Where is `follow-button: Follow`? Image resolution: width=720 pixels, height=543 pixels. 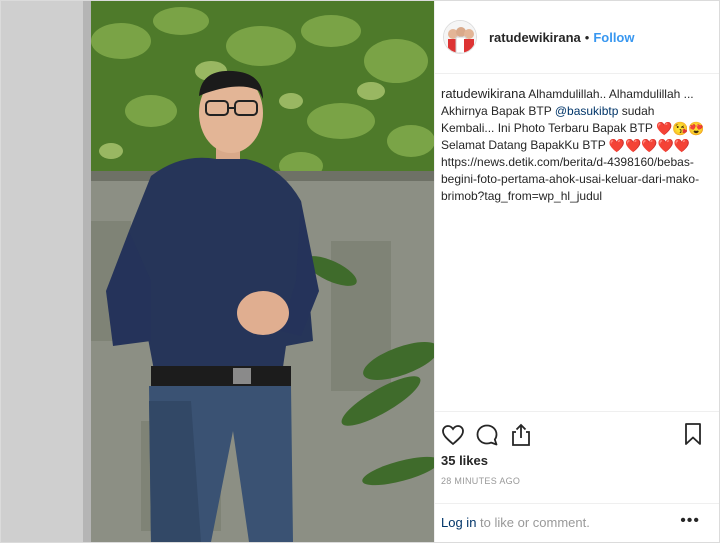 follow-button: Follow is located at coordinates (613, 37).